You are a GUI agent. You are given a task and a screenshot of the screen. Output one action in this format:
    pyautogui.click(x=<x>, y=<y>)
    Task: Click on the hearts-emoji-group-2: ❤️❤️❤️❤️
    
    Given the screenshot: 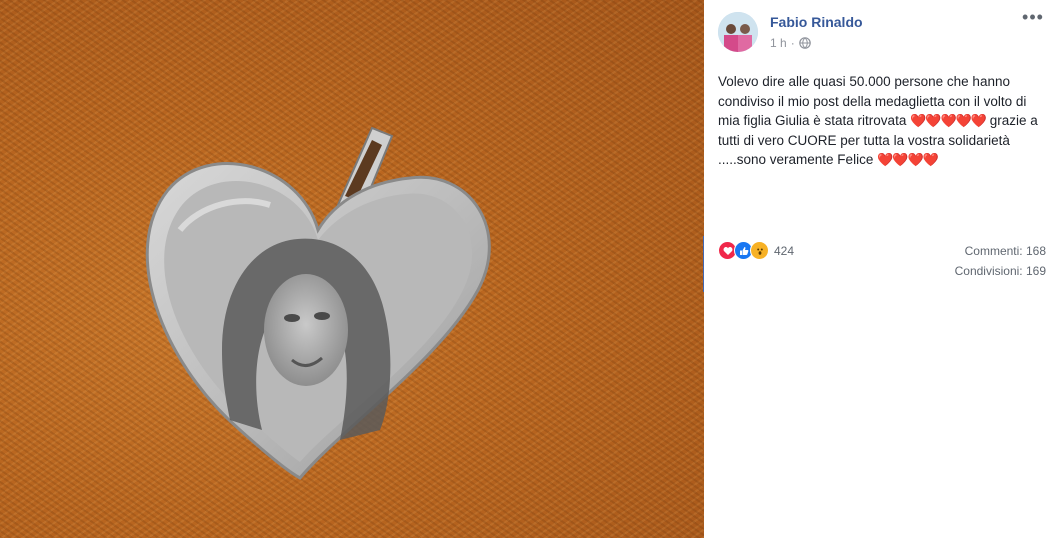 What is the action you would take?
    pyautogui.click(x=908, y=159)
    